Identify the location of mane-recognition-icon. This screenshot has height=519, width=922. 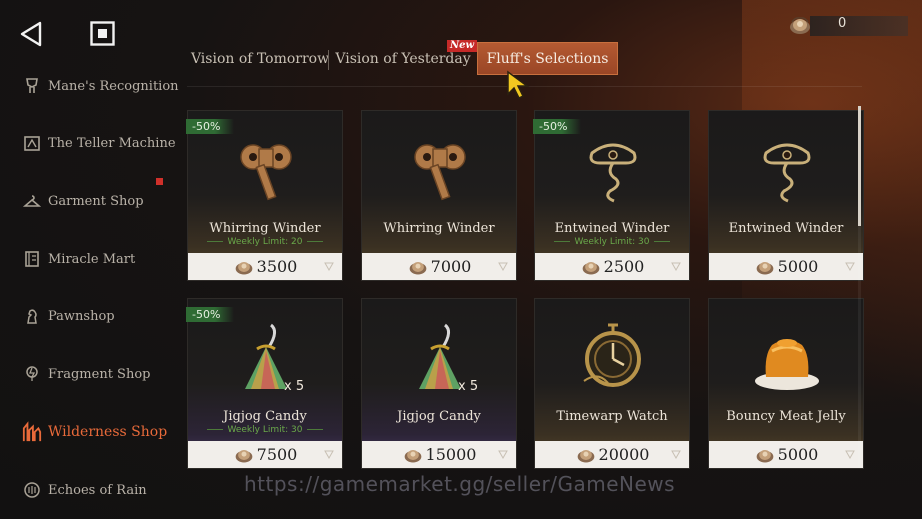
(32, 86).